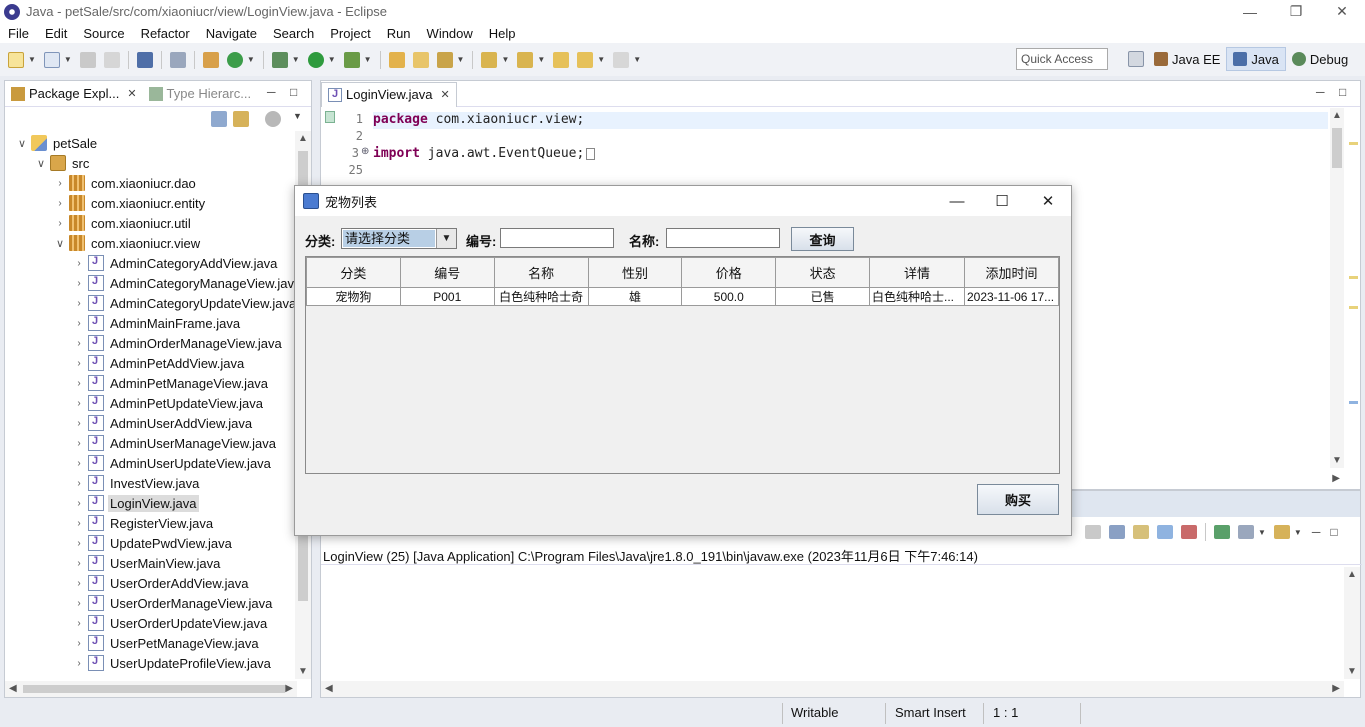  What do you see at coordinates (123, 223) in the screenshot?
I see `tree-item: › com.xiaoniucr.util` at bounding box center [123, 223].